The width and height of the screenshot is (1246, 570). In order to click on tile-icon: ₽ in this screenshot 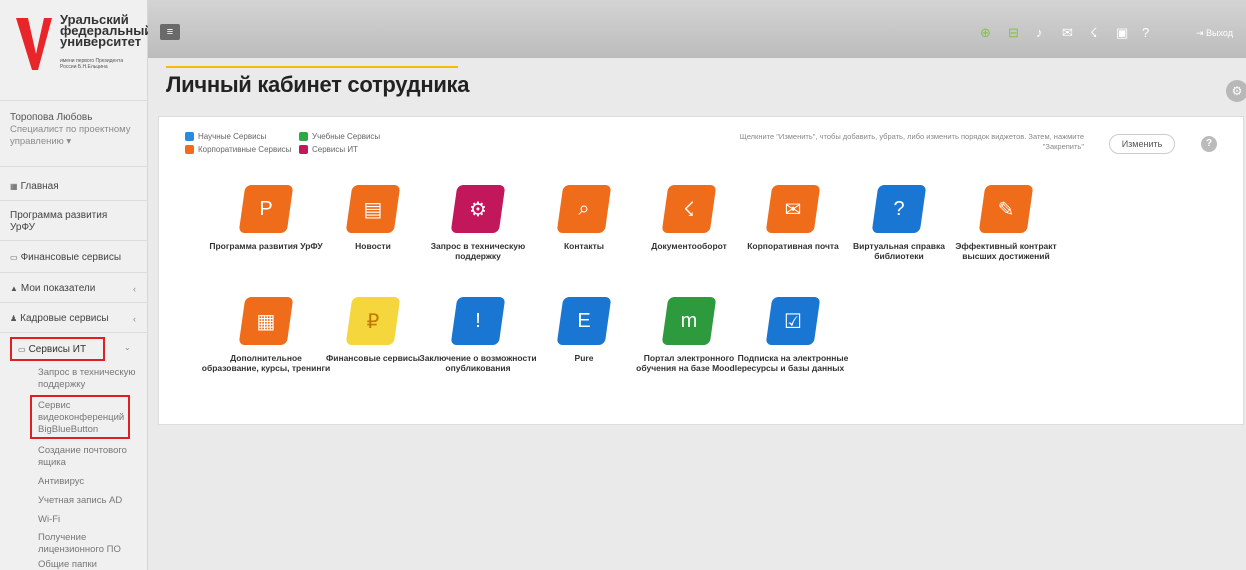, I will do `click(373, 321)`.